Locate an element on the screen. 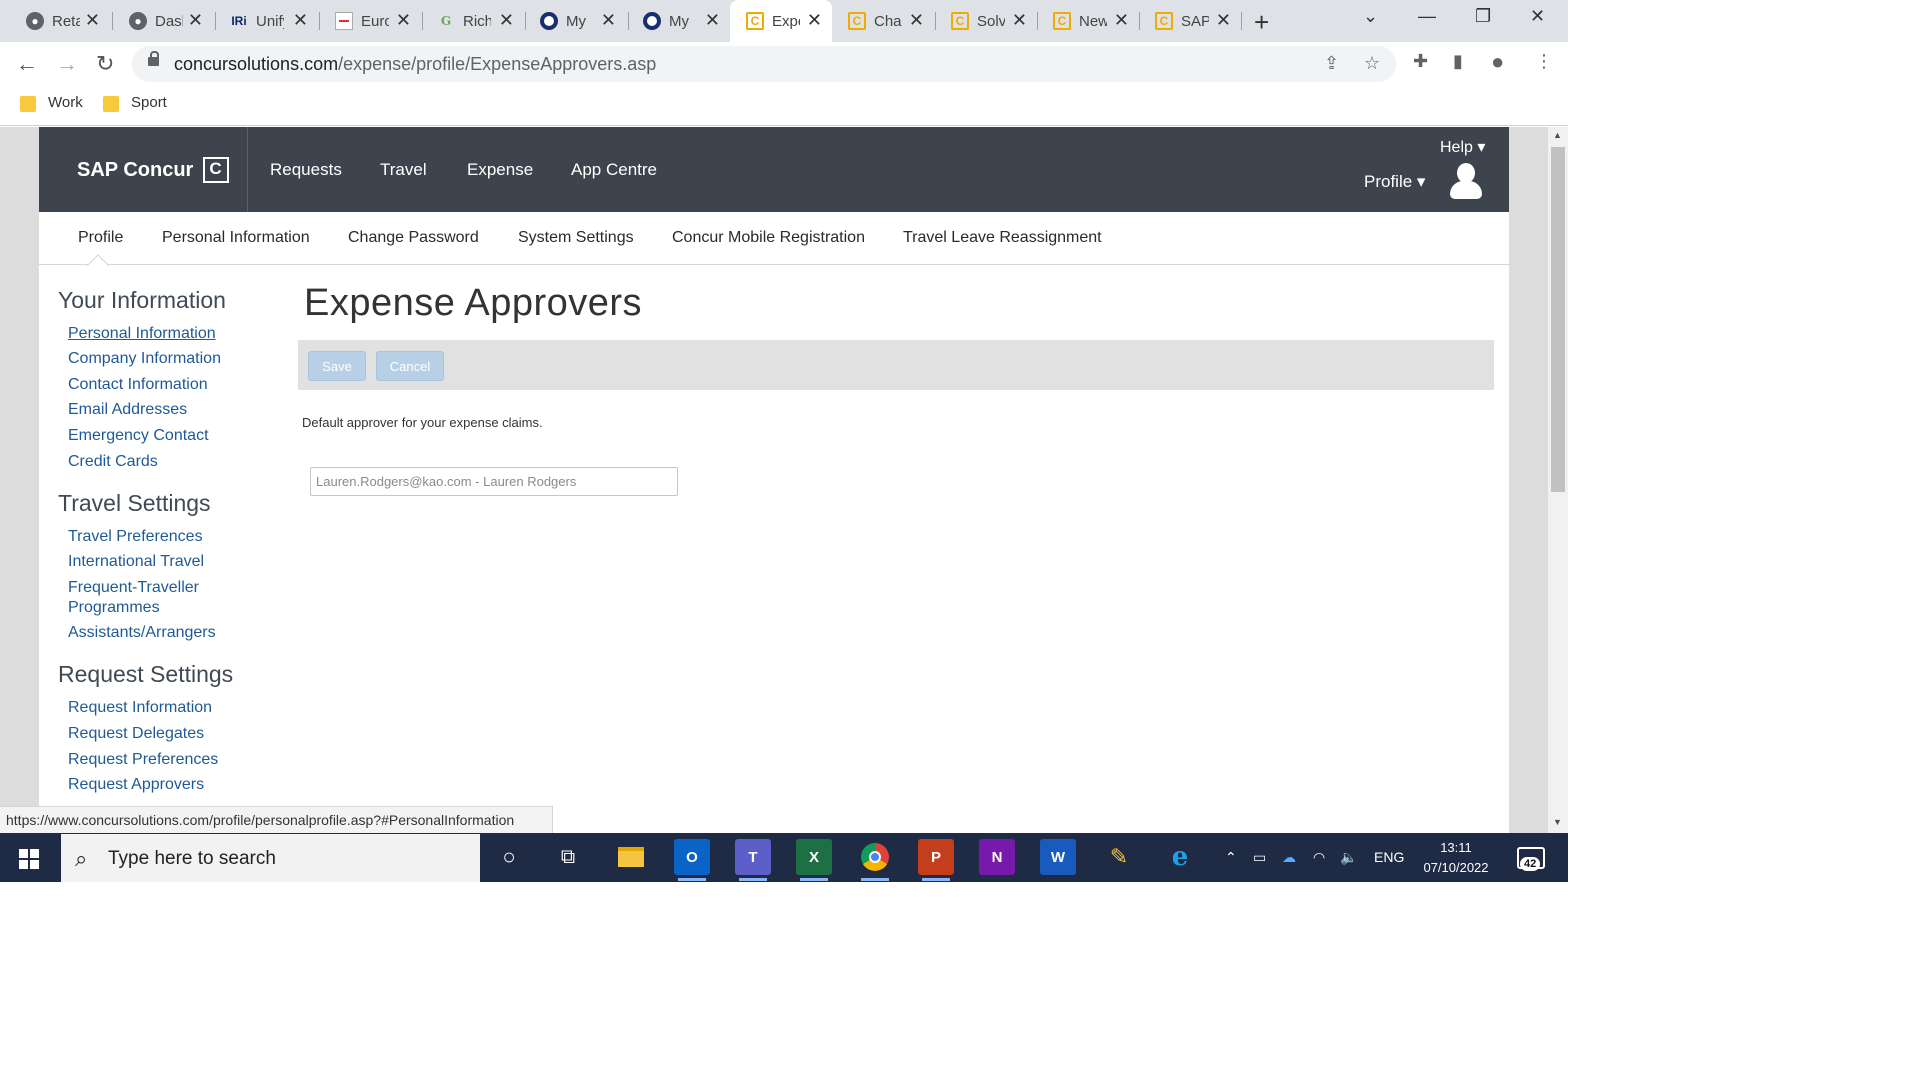 The height and width of the screenshot is (1080, 1920). subnav-change-password: Change Password is located at coordinates (413, 238).